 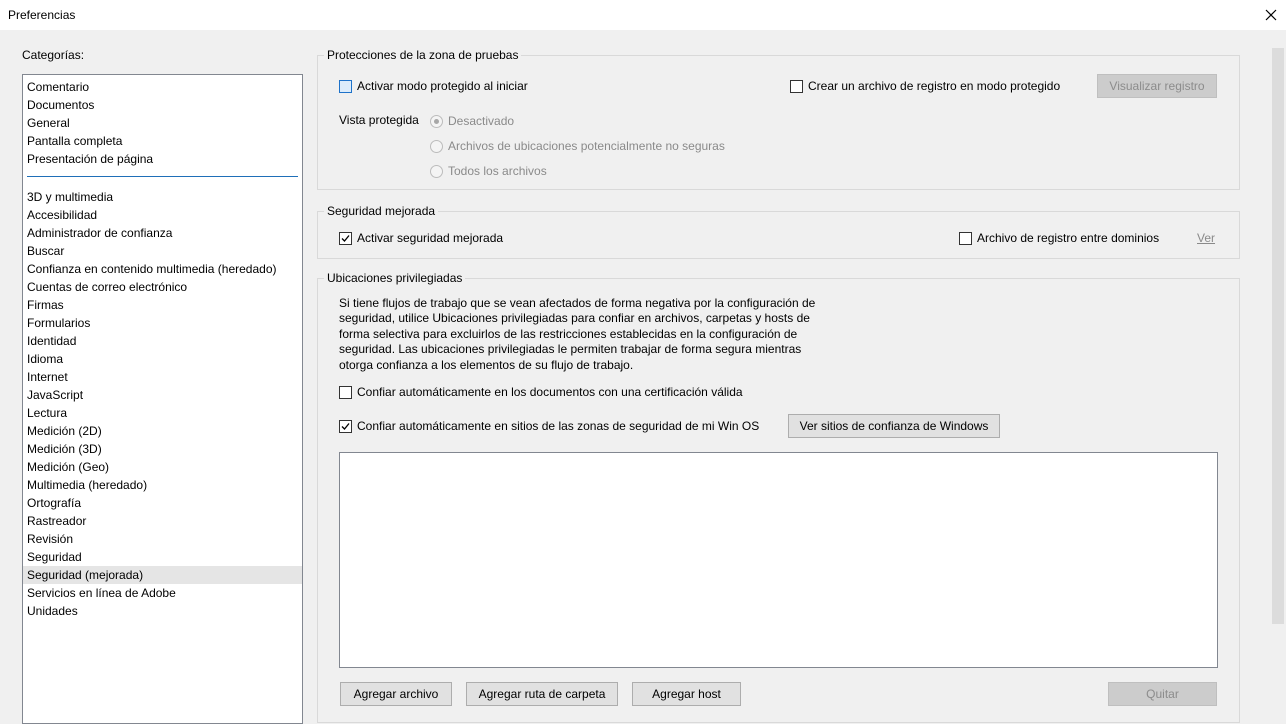 What do you see at coordinates (381, 211) in the screenshot?
I see `enhanced-security-title: Seguridad mejorada` at bounding box center [381, 211].